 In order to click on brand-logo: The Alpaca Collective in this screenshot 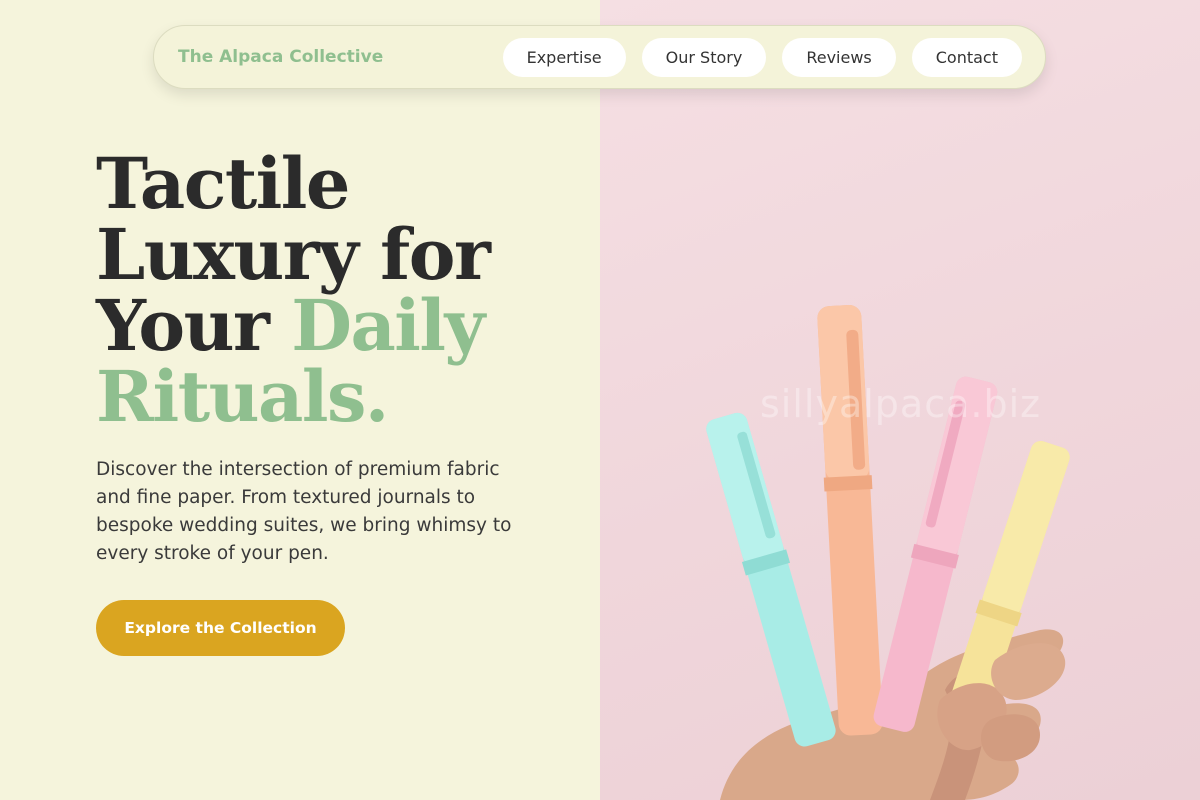, I will do `click(280, 57)`.